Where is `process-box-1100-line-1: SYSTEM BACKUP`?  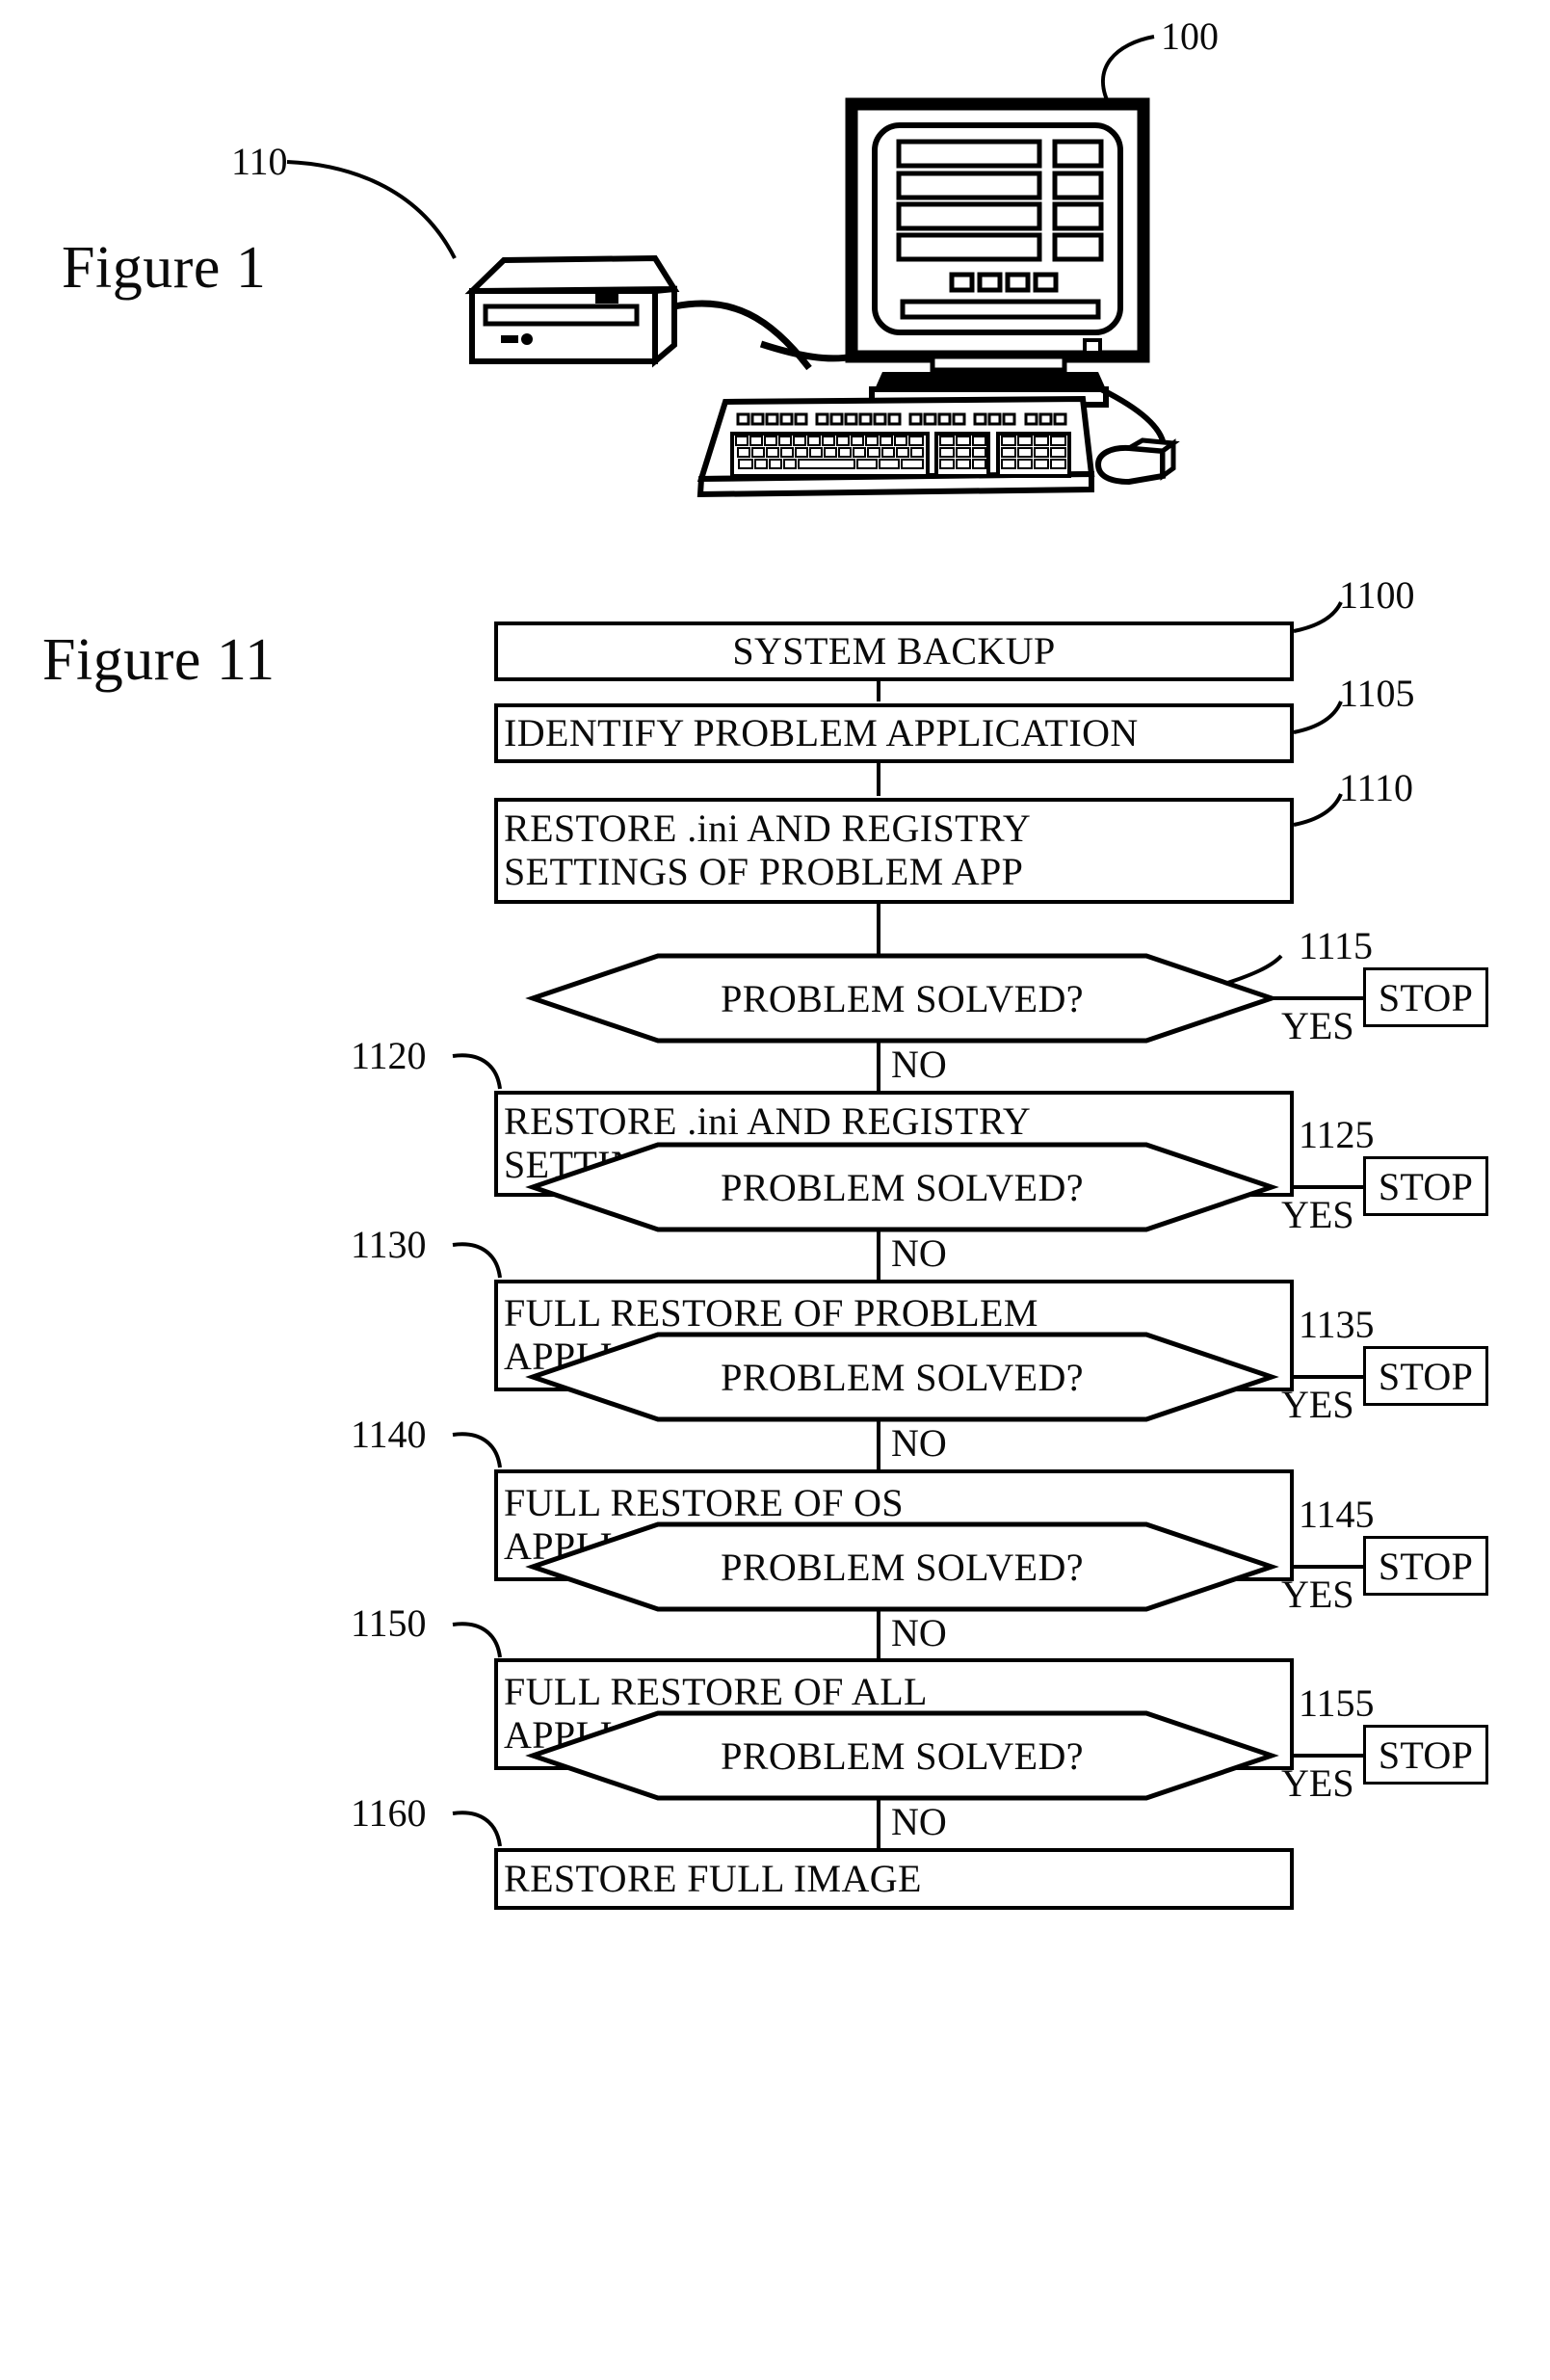 process-box-1100-line-1: SYSTEM BACKUP is located at coordinates (894, 650).